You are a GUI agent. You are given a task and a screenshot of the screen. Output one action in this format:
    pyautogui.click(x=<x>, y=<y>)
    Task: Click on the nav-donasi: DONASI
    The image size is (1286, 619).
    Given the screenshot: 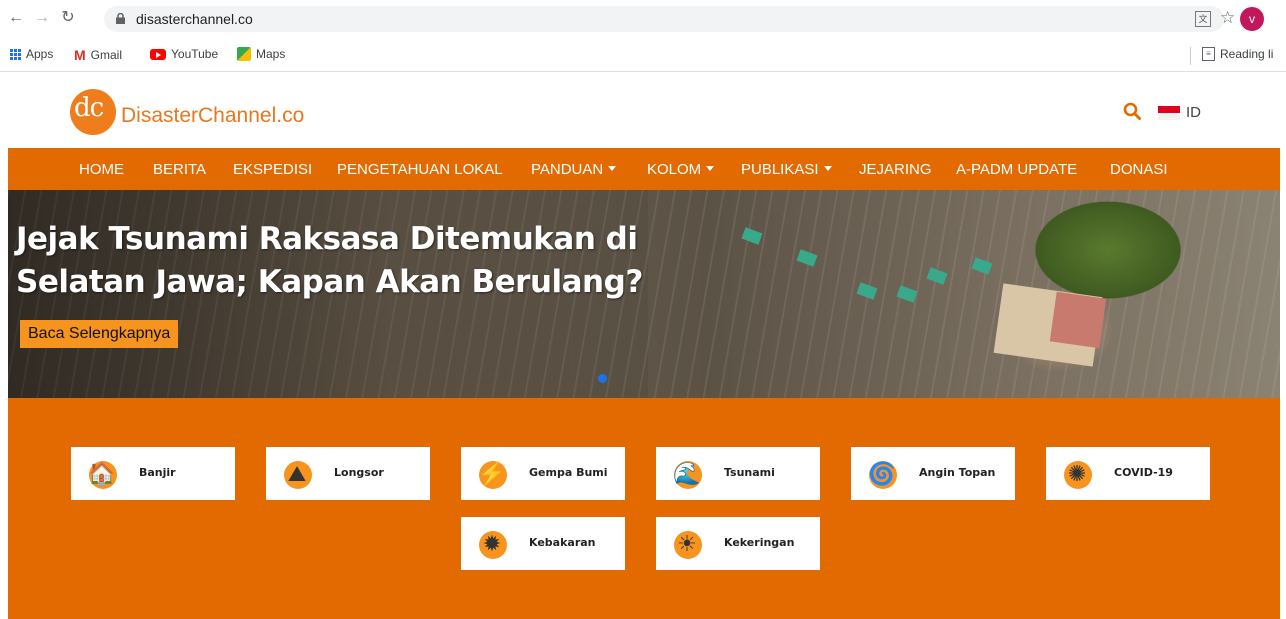 What is the action you would take?
    pyautogui.click(x=1139, y=169)
    